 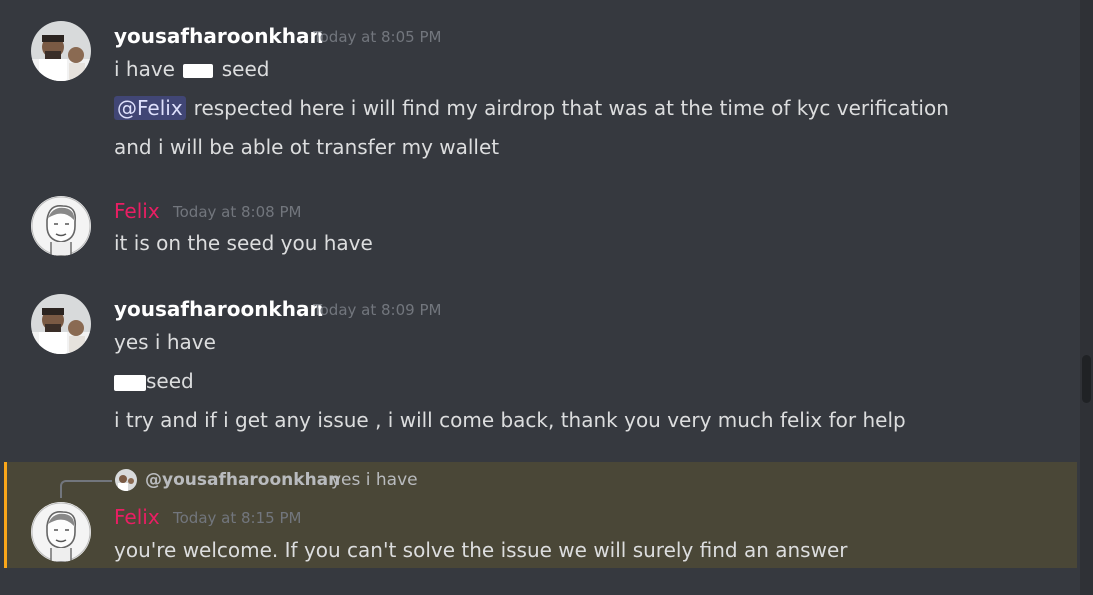 I want to click on reply-preview-text: yes i have, so click(x=374, y=480).